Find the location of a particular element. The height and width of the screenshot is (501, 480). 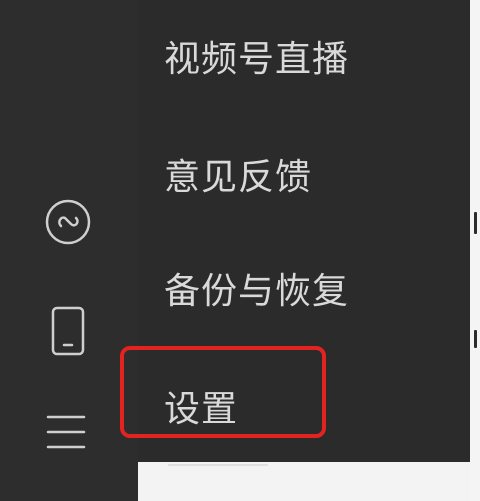

menu-item-feedback: 意见反馈 is located at coordinates (238, 178).